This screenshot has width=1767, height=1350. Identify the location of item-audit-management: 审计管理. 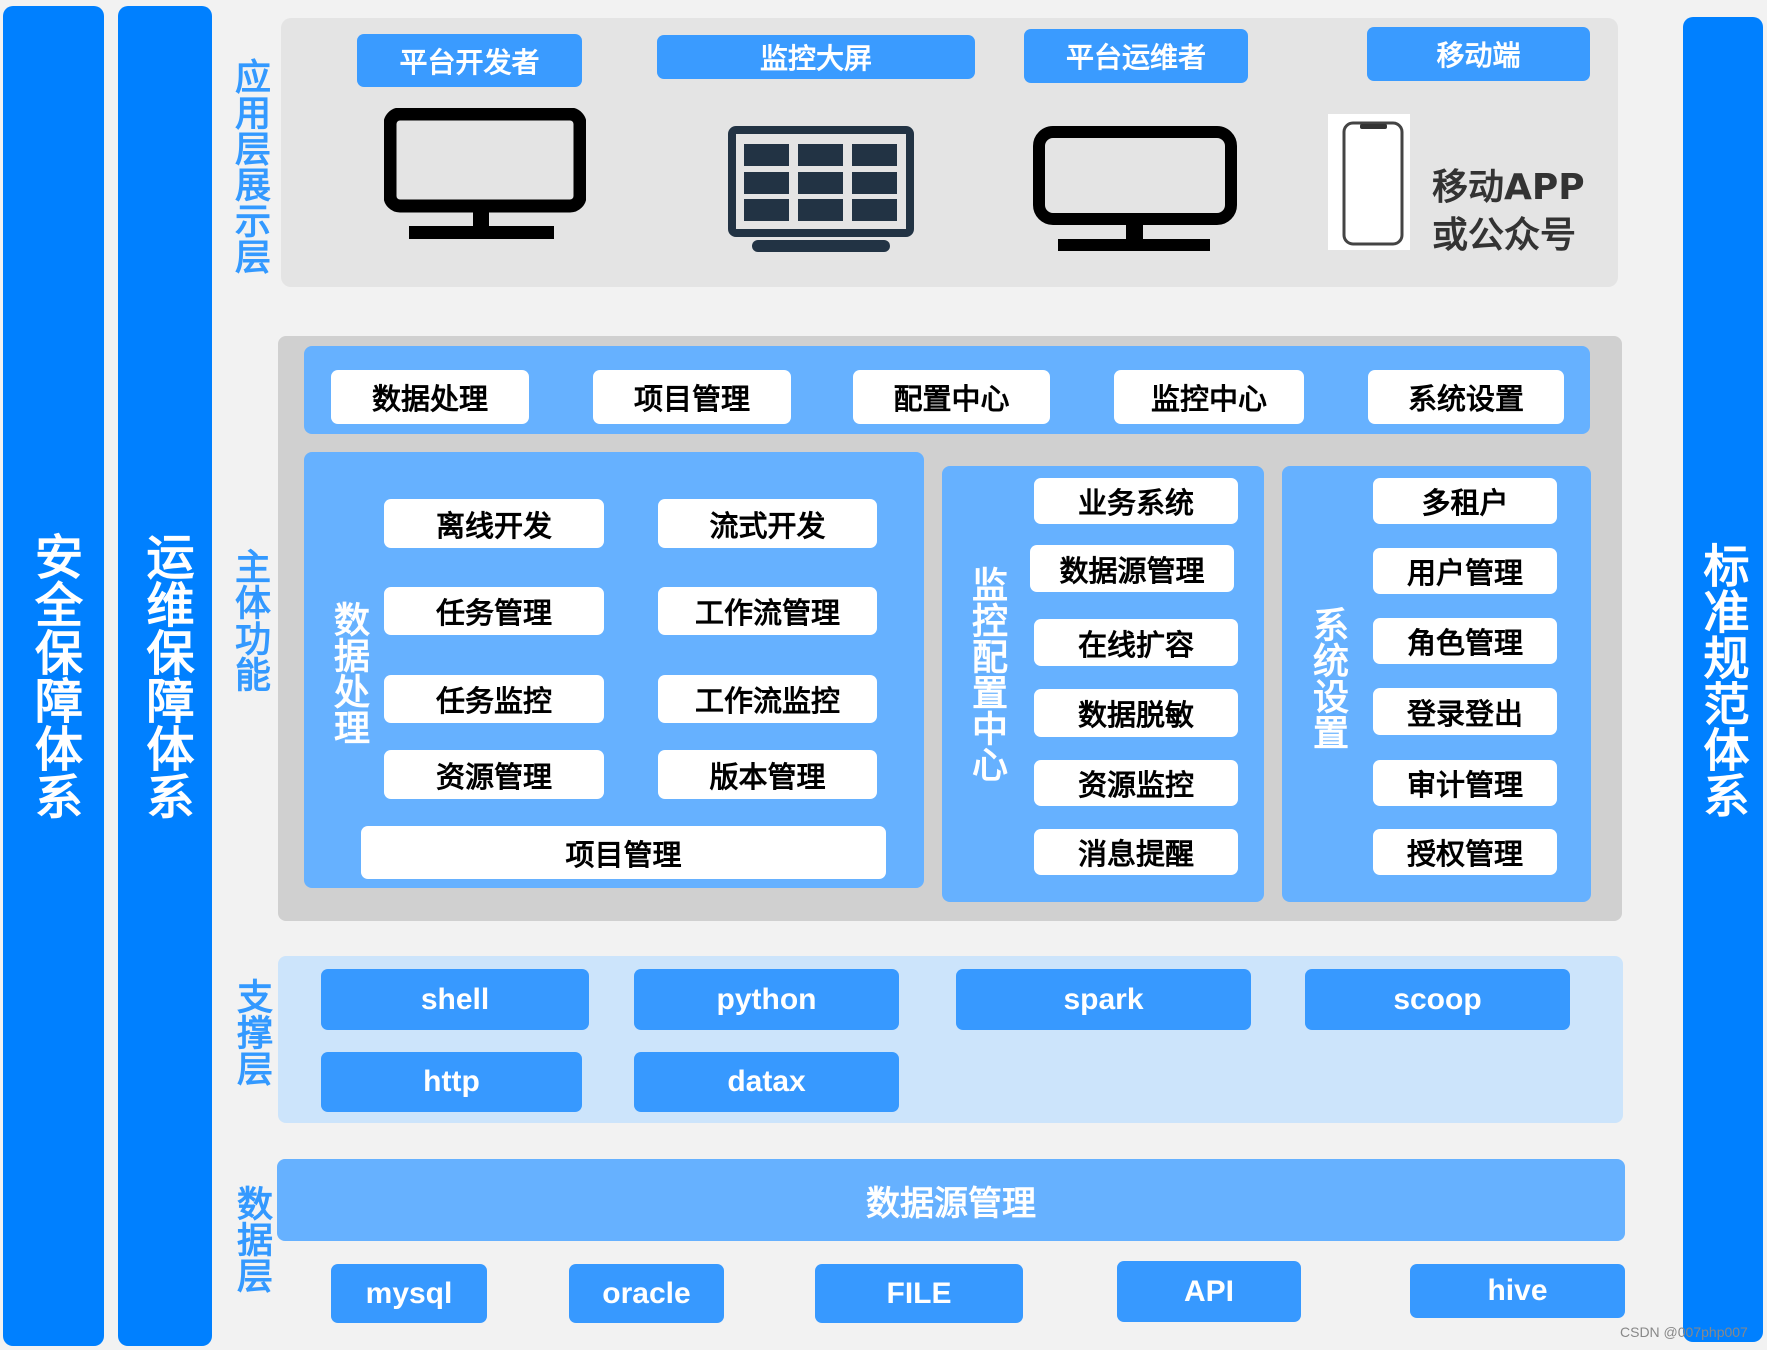
(1465, 783).